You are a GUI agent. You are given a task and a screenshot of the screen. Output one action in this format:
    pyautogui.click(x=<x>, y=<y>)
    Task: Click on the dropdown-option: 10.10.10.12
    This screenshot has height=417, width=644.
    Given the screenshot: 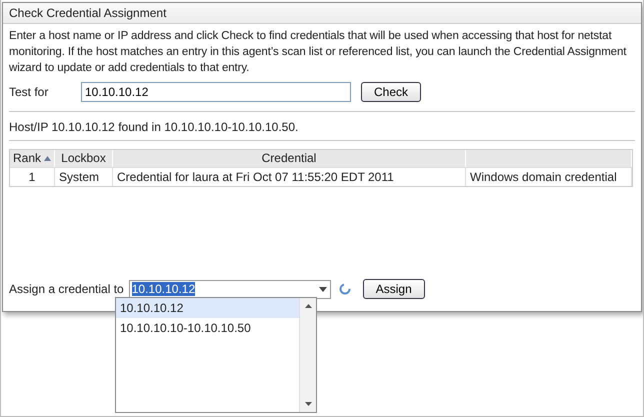 What is the action you would take?
    pyautogui.click(x=207, y=308)
    